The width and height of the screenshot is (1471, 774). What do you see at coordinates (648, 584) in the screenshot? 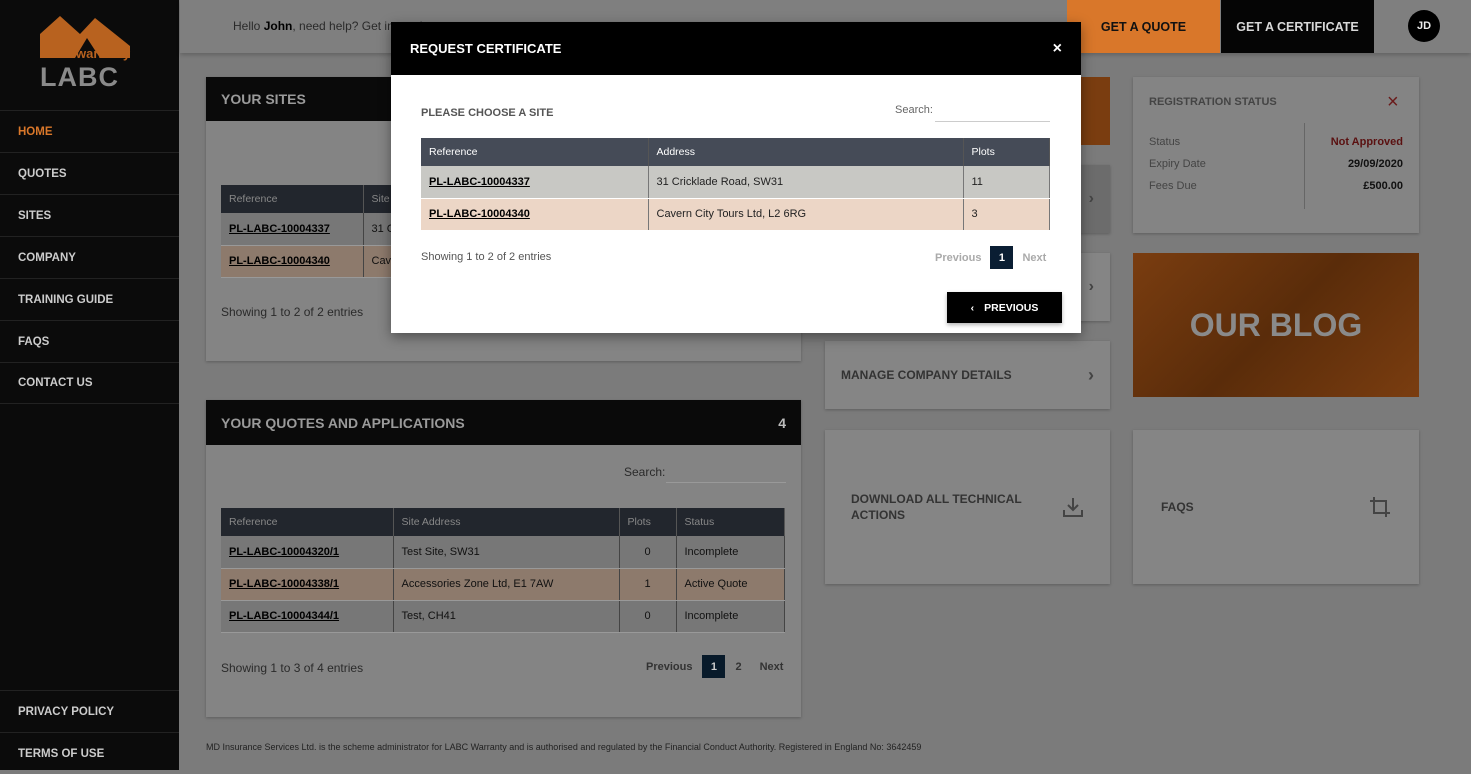
I see `plots-cell: 1` at bounding box center [648, 584].